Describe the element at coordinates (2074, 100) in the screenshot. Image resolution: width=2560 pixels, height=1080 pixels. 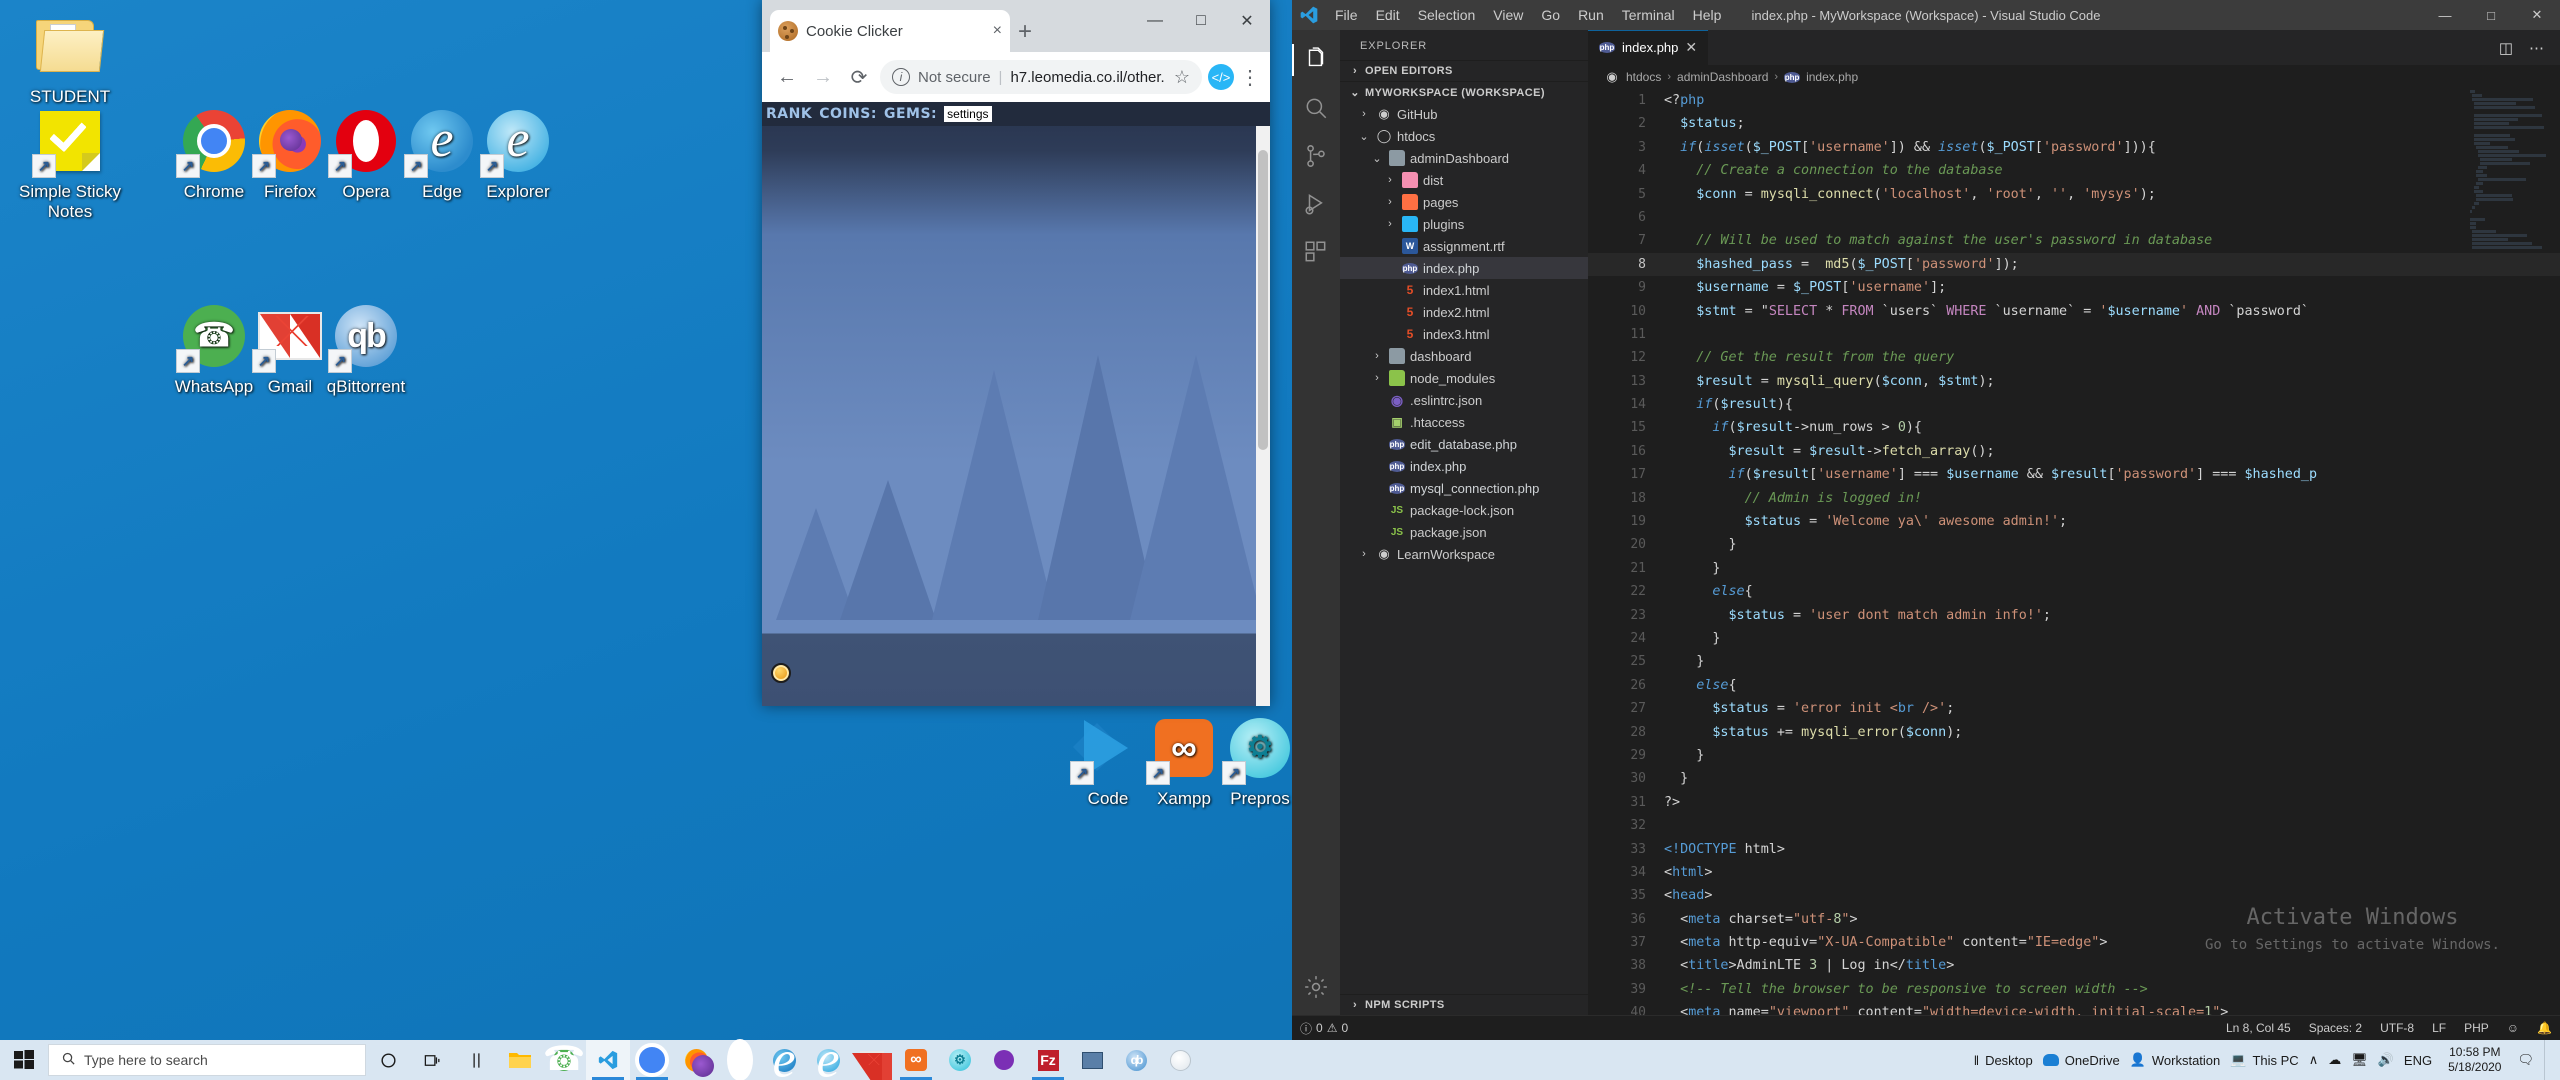
I see `code-line-1: 1 <?php` at that location.